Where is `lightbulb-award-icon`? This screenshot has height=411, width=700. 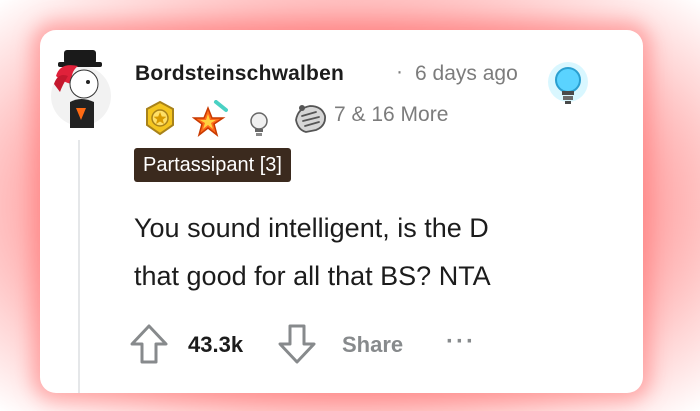 lightbulb-award-icon is located at coordinates (568, 86).